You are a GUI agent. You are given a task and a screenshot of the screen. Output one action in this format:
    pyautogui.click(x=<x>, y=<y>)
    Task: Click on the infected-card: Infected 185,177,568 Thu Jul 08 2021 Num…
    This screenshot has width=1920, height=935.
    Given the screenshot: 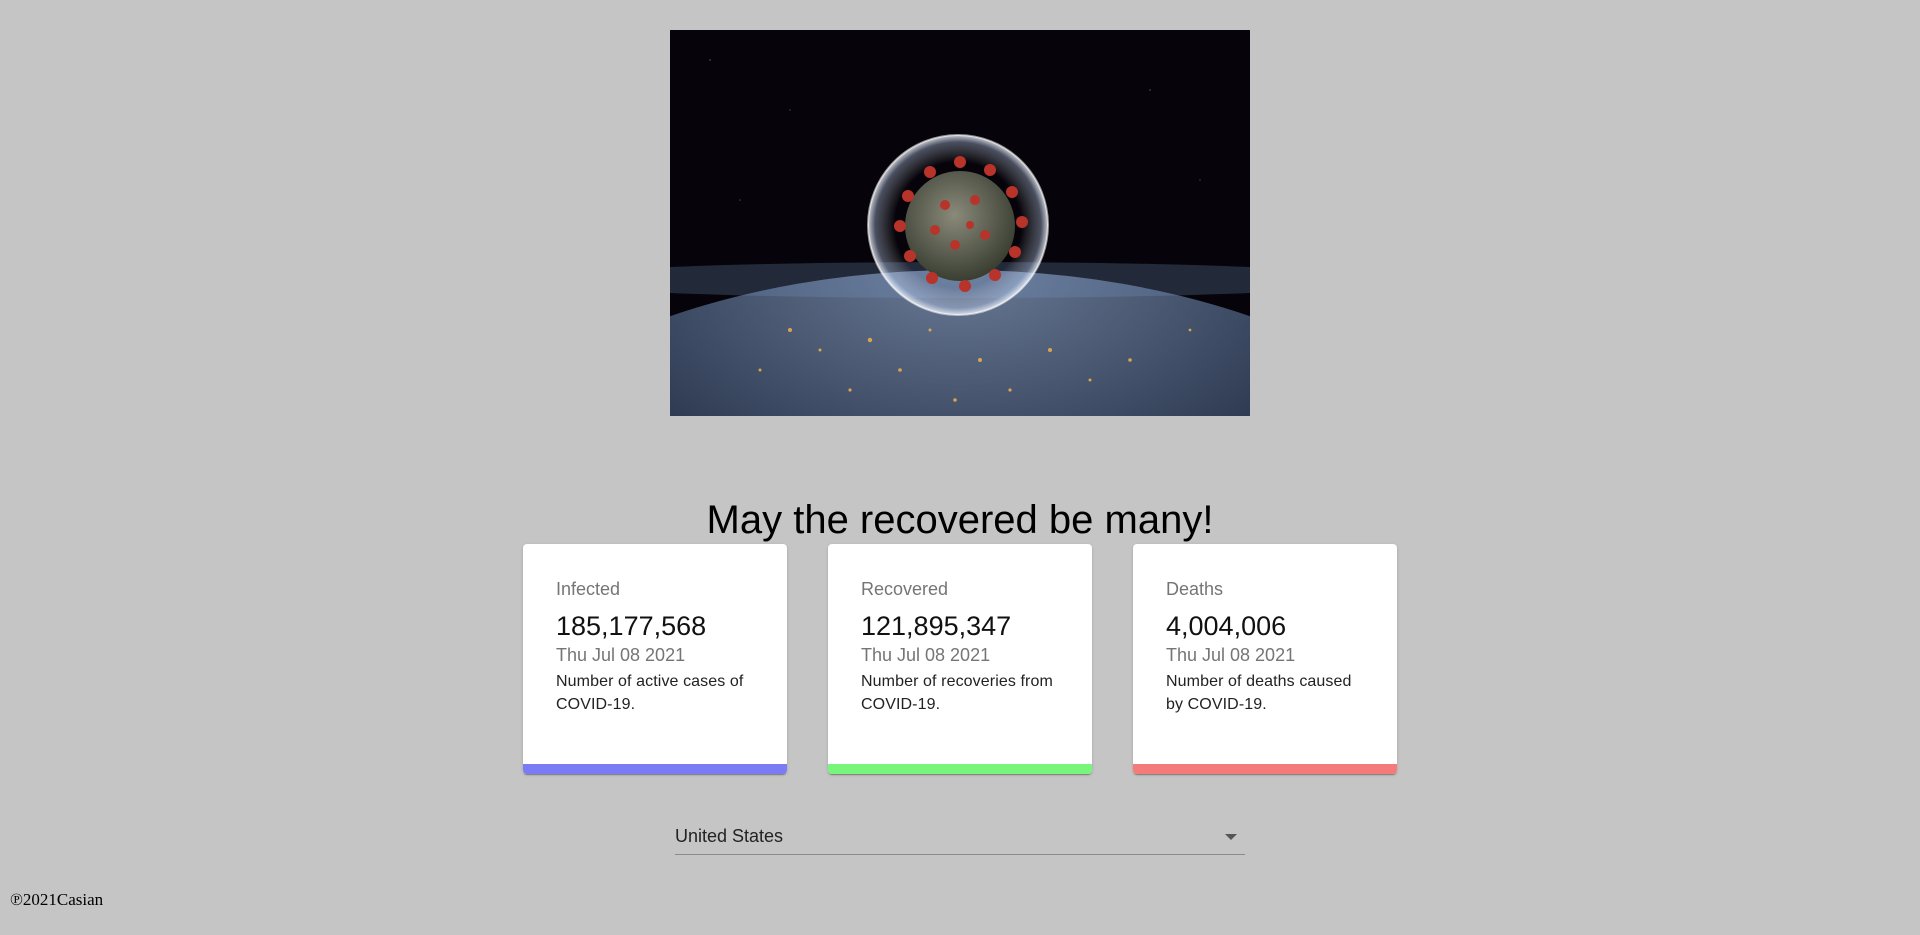 What is the action you would take?
    pyautogui.click(x=655, y=659)
    